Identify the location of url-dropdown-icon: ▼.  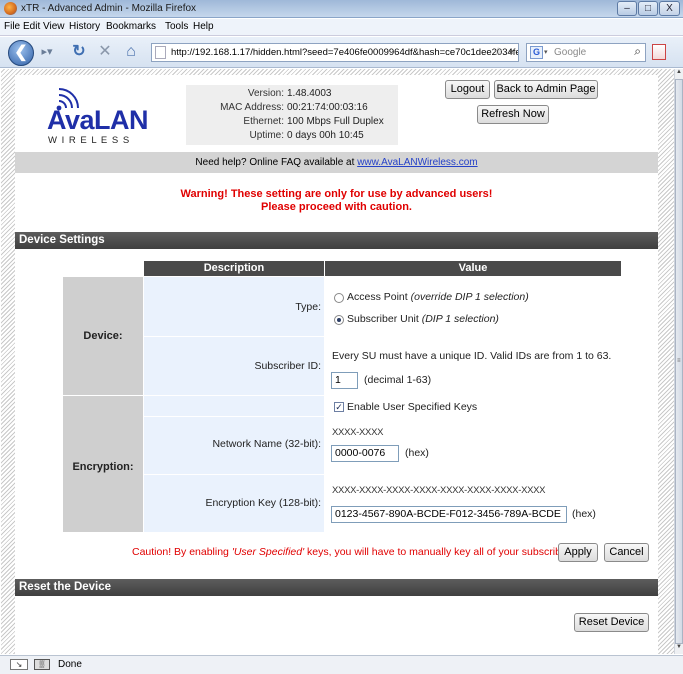
(511, 52).